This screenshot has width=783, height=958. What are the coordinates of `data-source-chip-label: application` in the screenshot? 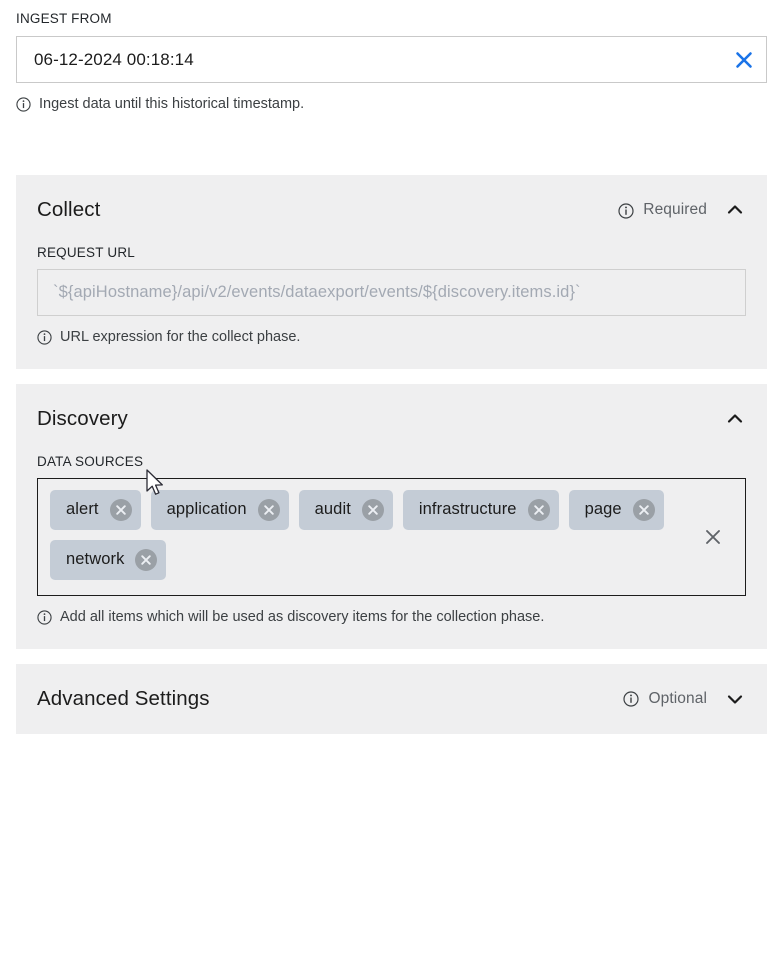 It's located at (206, 509).